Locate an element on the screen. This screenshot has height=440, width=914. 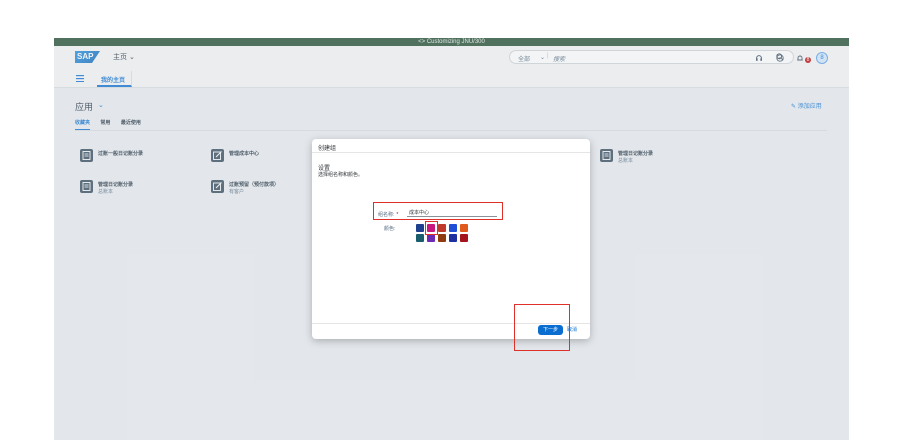
dialog-description: 选择组名称和颜色。 is located at coordinates (341, 175).